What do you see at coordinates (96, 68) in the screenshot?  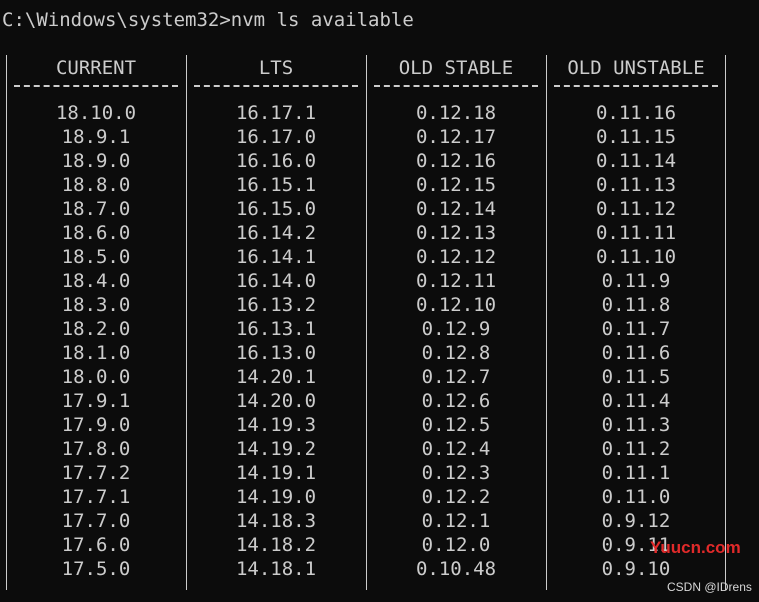 I see `column-header-current: CURRENT` at bounding box center [96, 68].